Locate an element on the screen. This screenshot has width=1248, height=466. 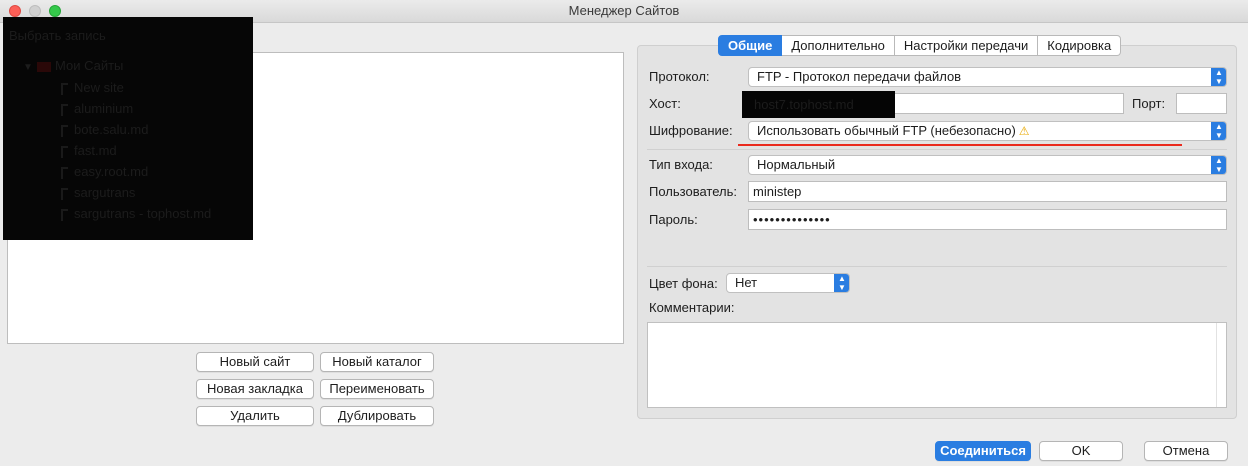
folder-icon is located at coordinates (44, 66).